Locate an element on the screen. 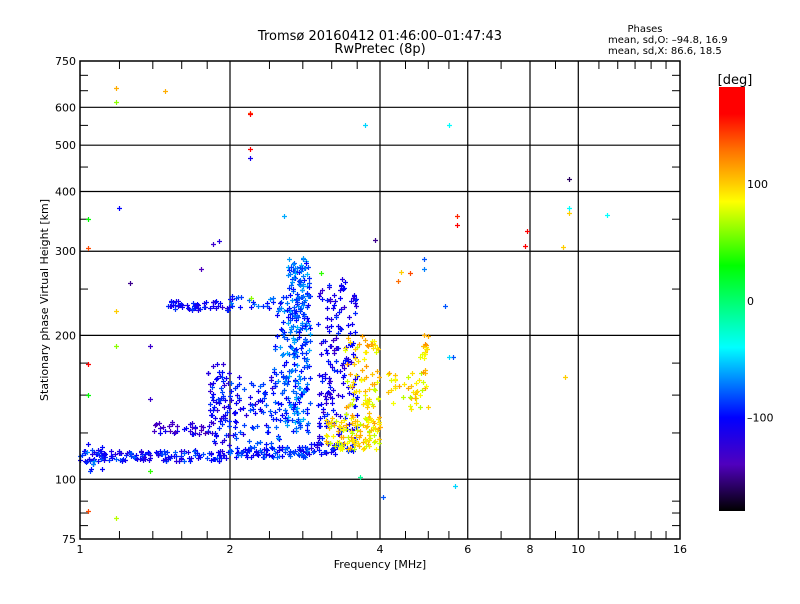 The width and height of the screenshot is (800, 604). y-axis-label: Stationary phase Virtual Height [km] is located at coordinates (44, 300).